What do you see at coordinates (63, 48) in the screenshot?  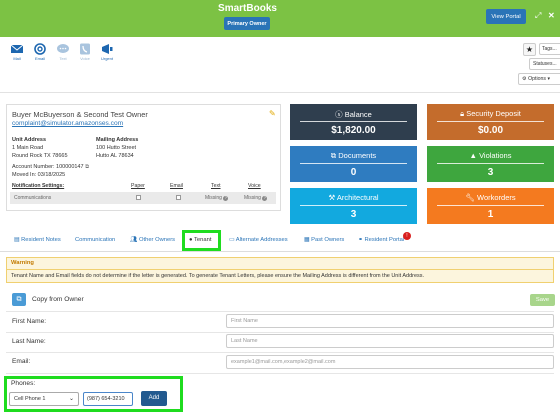 I see `chat-bubble-icon` at bounding box center [63, 48].